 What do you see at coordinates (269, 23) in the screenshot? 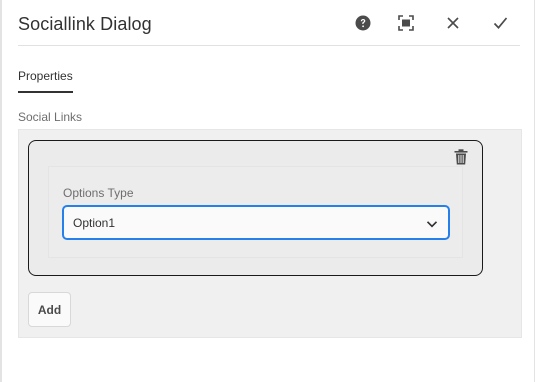
I see `dialog-header: Sociallink Dialog` at bounding box center [269, 23].